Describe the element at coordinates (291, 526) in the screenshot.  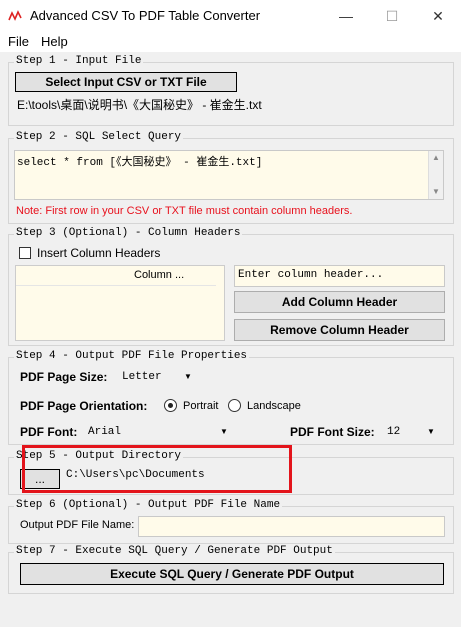
I see `output-filename-input` at that location.